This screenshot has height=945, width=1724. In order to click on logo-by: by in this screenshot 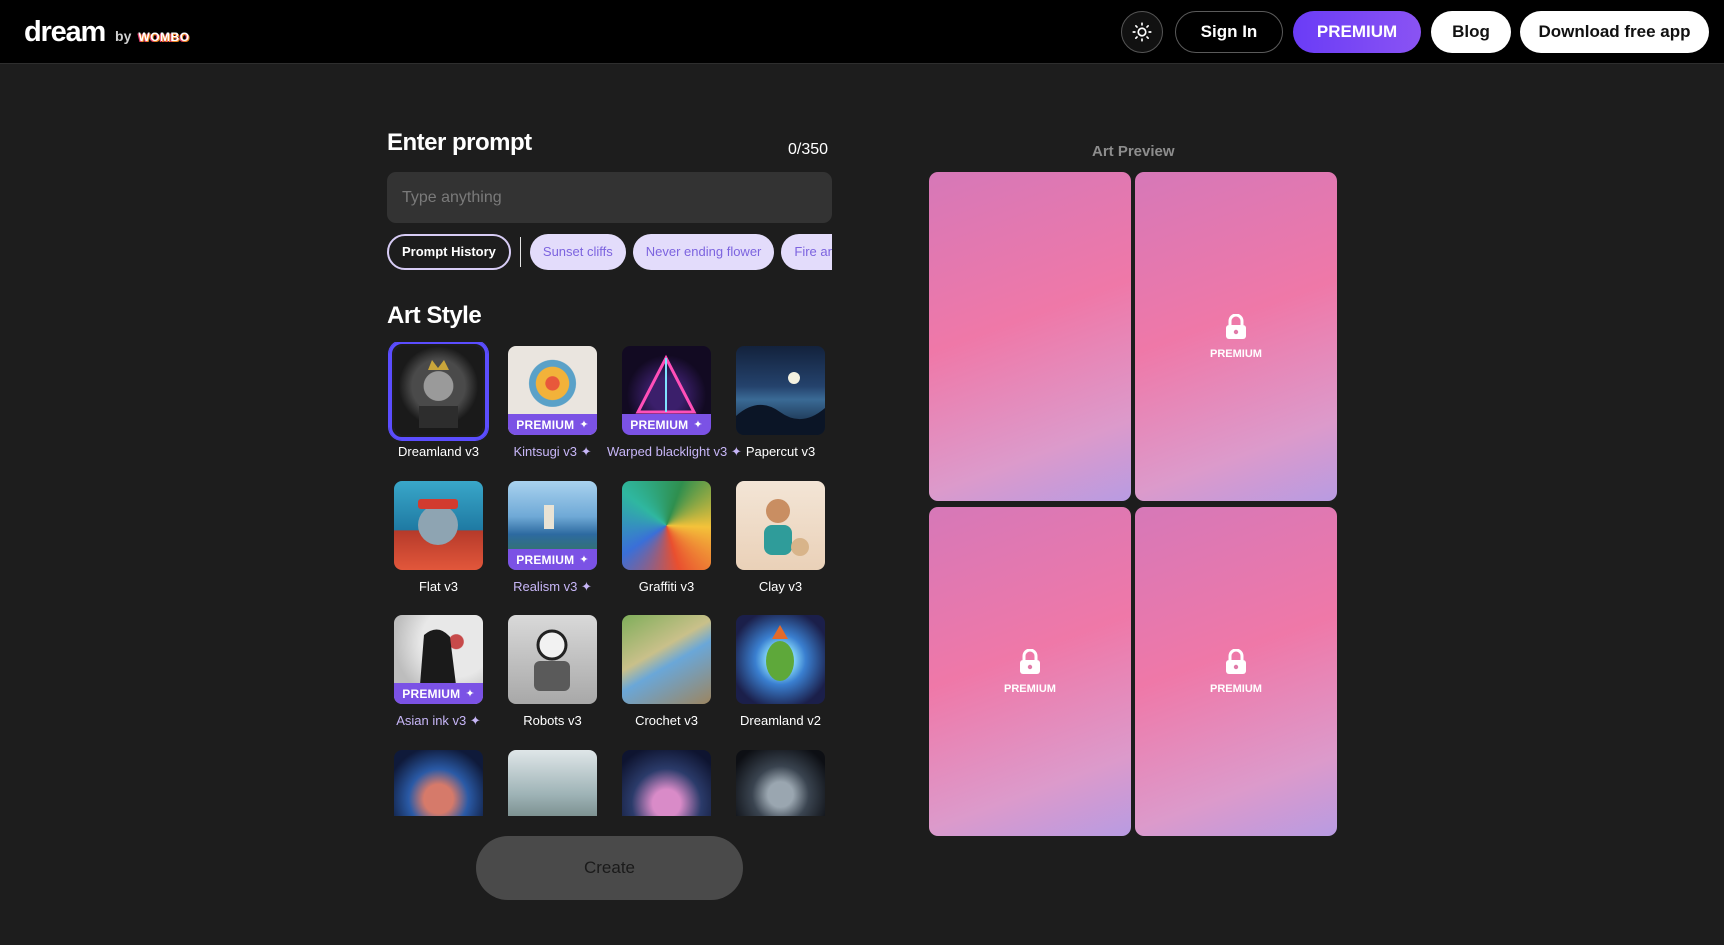, I will do `click(123, 36)`.